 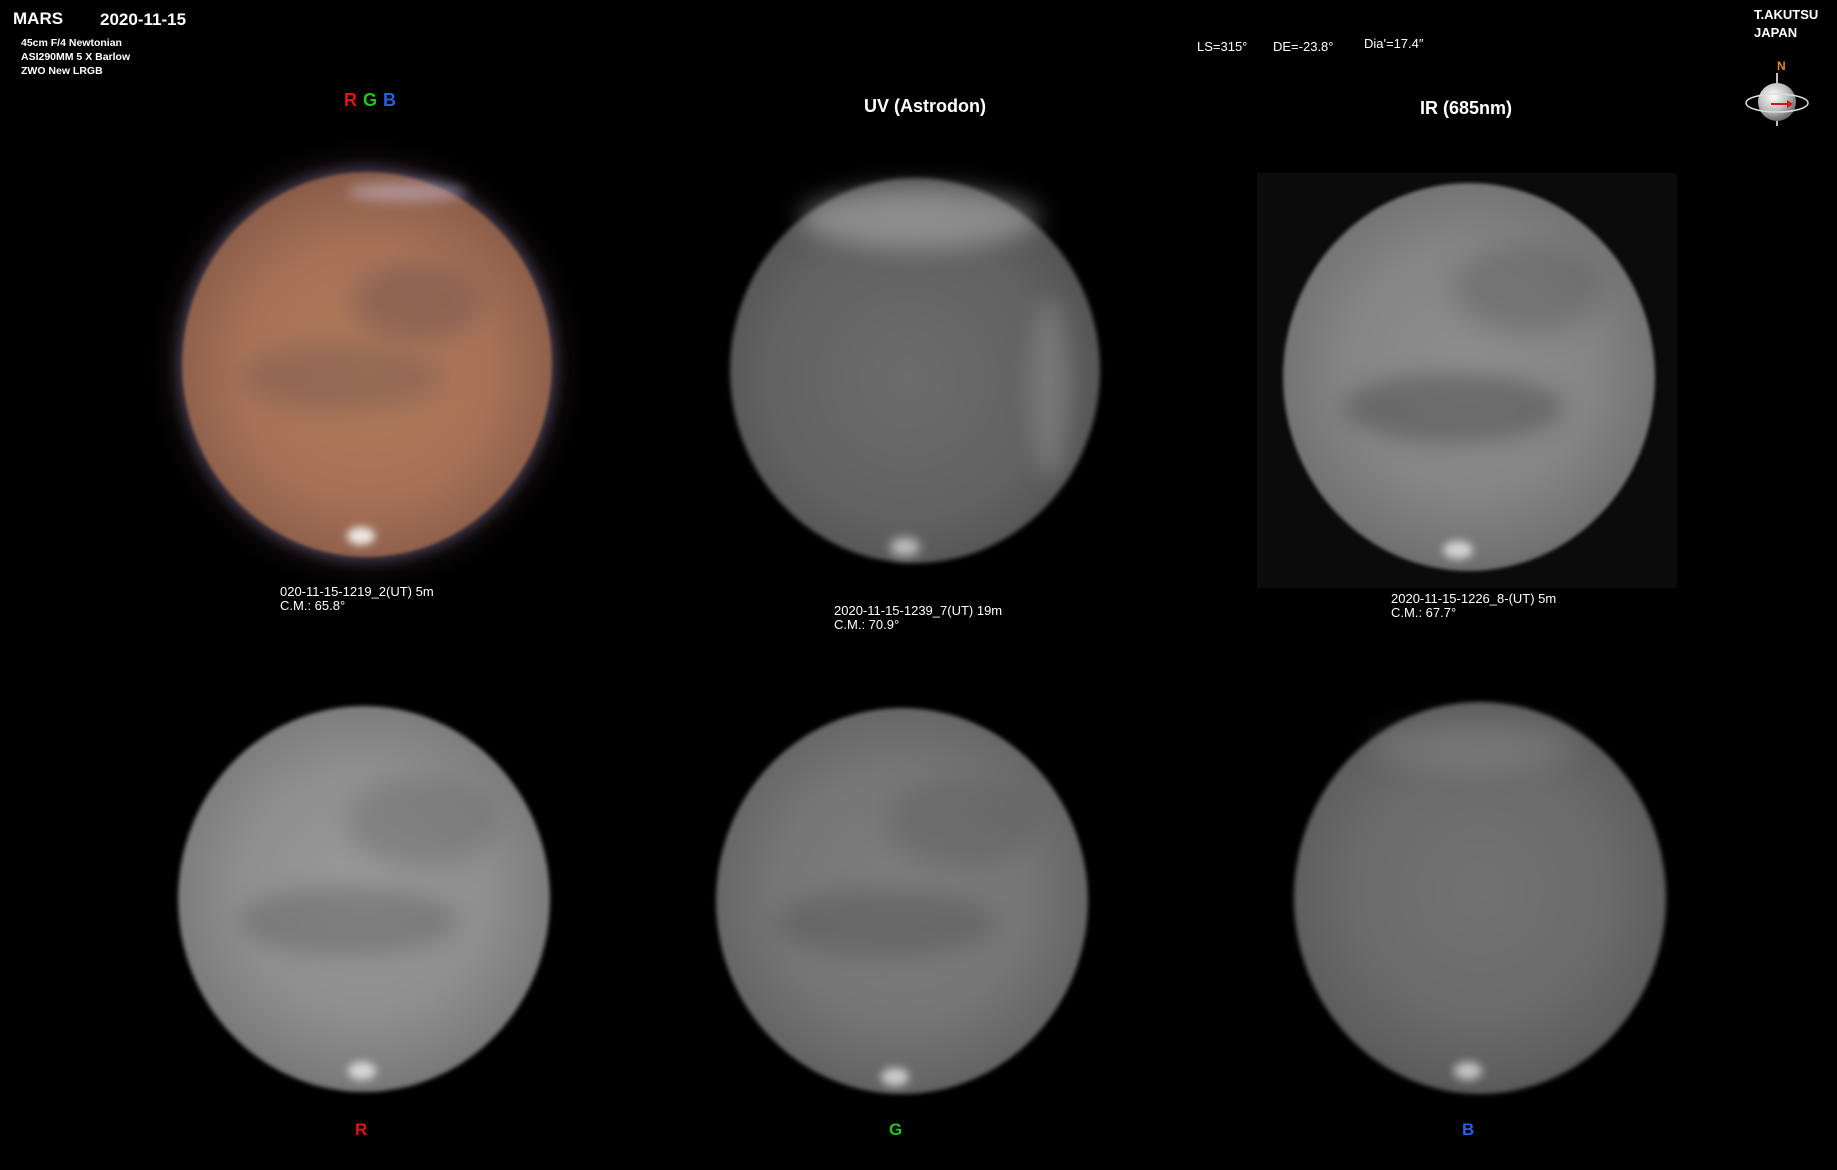 What do you see at coordinates (896, 1129) in the screenshot?
I see `g-channel-label: G` at bounding box center [896, 1129].